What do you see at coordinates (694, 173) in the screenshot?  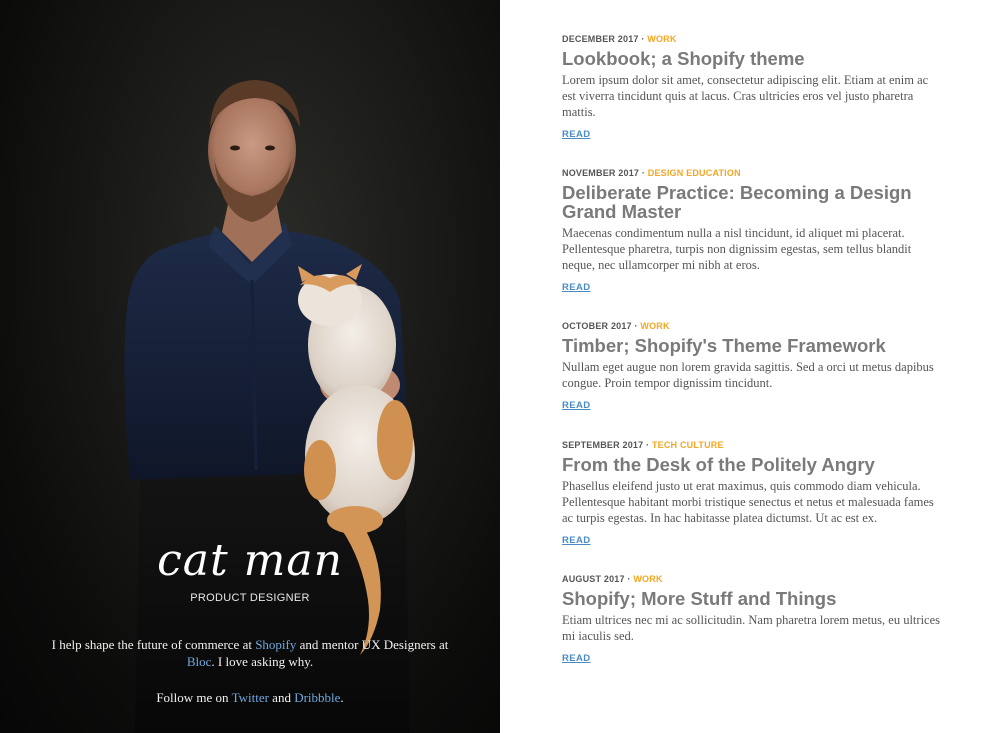 I see `post-category: DESIGN EDUCATION` at bounding box center [694, 173].